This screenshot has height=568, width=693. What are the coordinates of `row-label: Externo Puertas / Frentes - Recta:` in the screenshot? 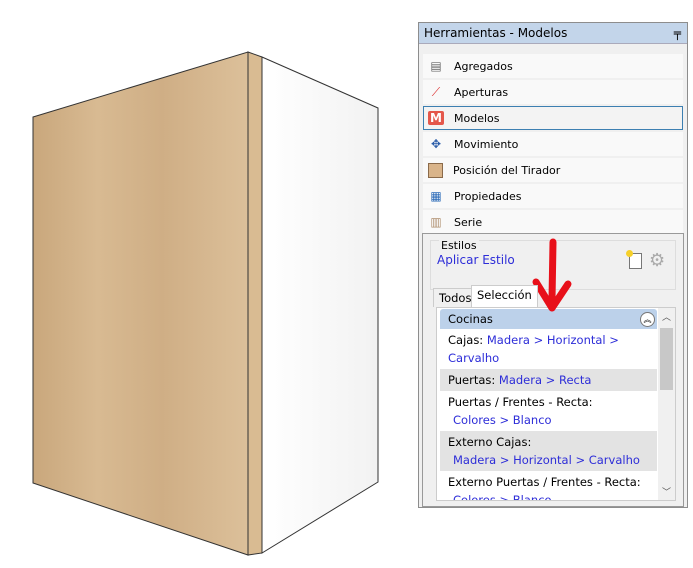 It's located at (544, 482).